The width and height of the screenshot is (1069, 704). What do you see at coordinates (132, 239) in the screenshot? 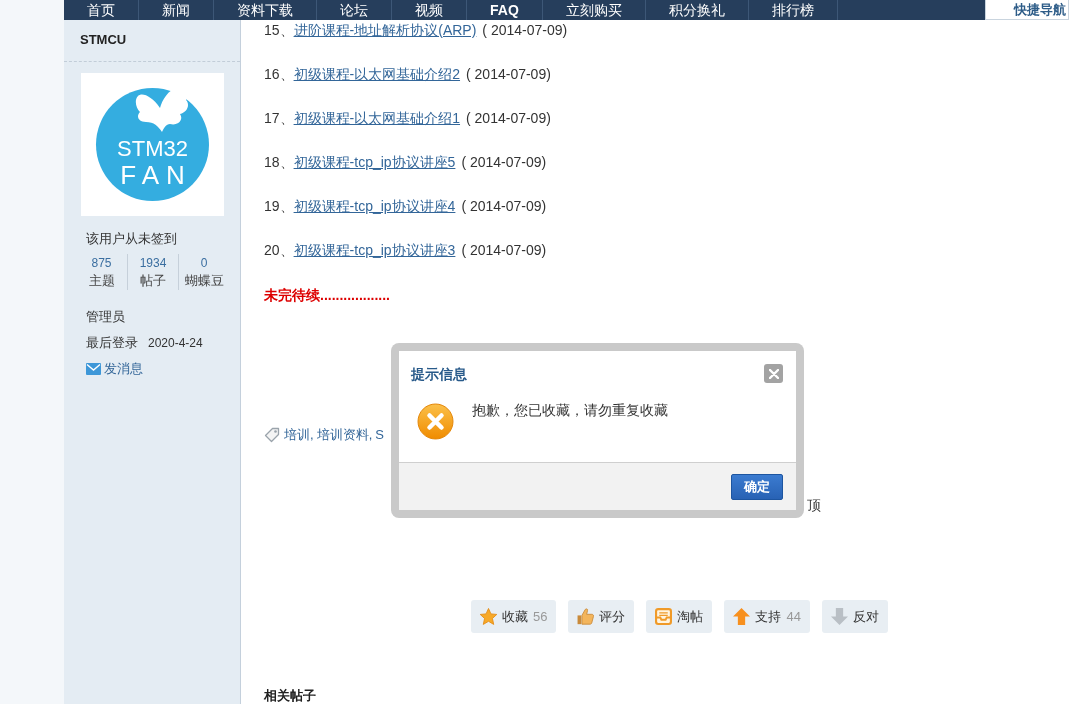
I see `checkin-status: 该用户从未签到` at bounding box center [132, 239].